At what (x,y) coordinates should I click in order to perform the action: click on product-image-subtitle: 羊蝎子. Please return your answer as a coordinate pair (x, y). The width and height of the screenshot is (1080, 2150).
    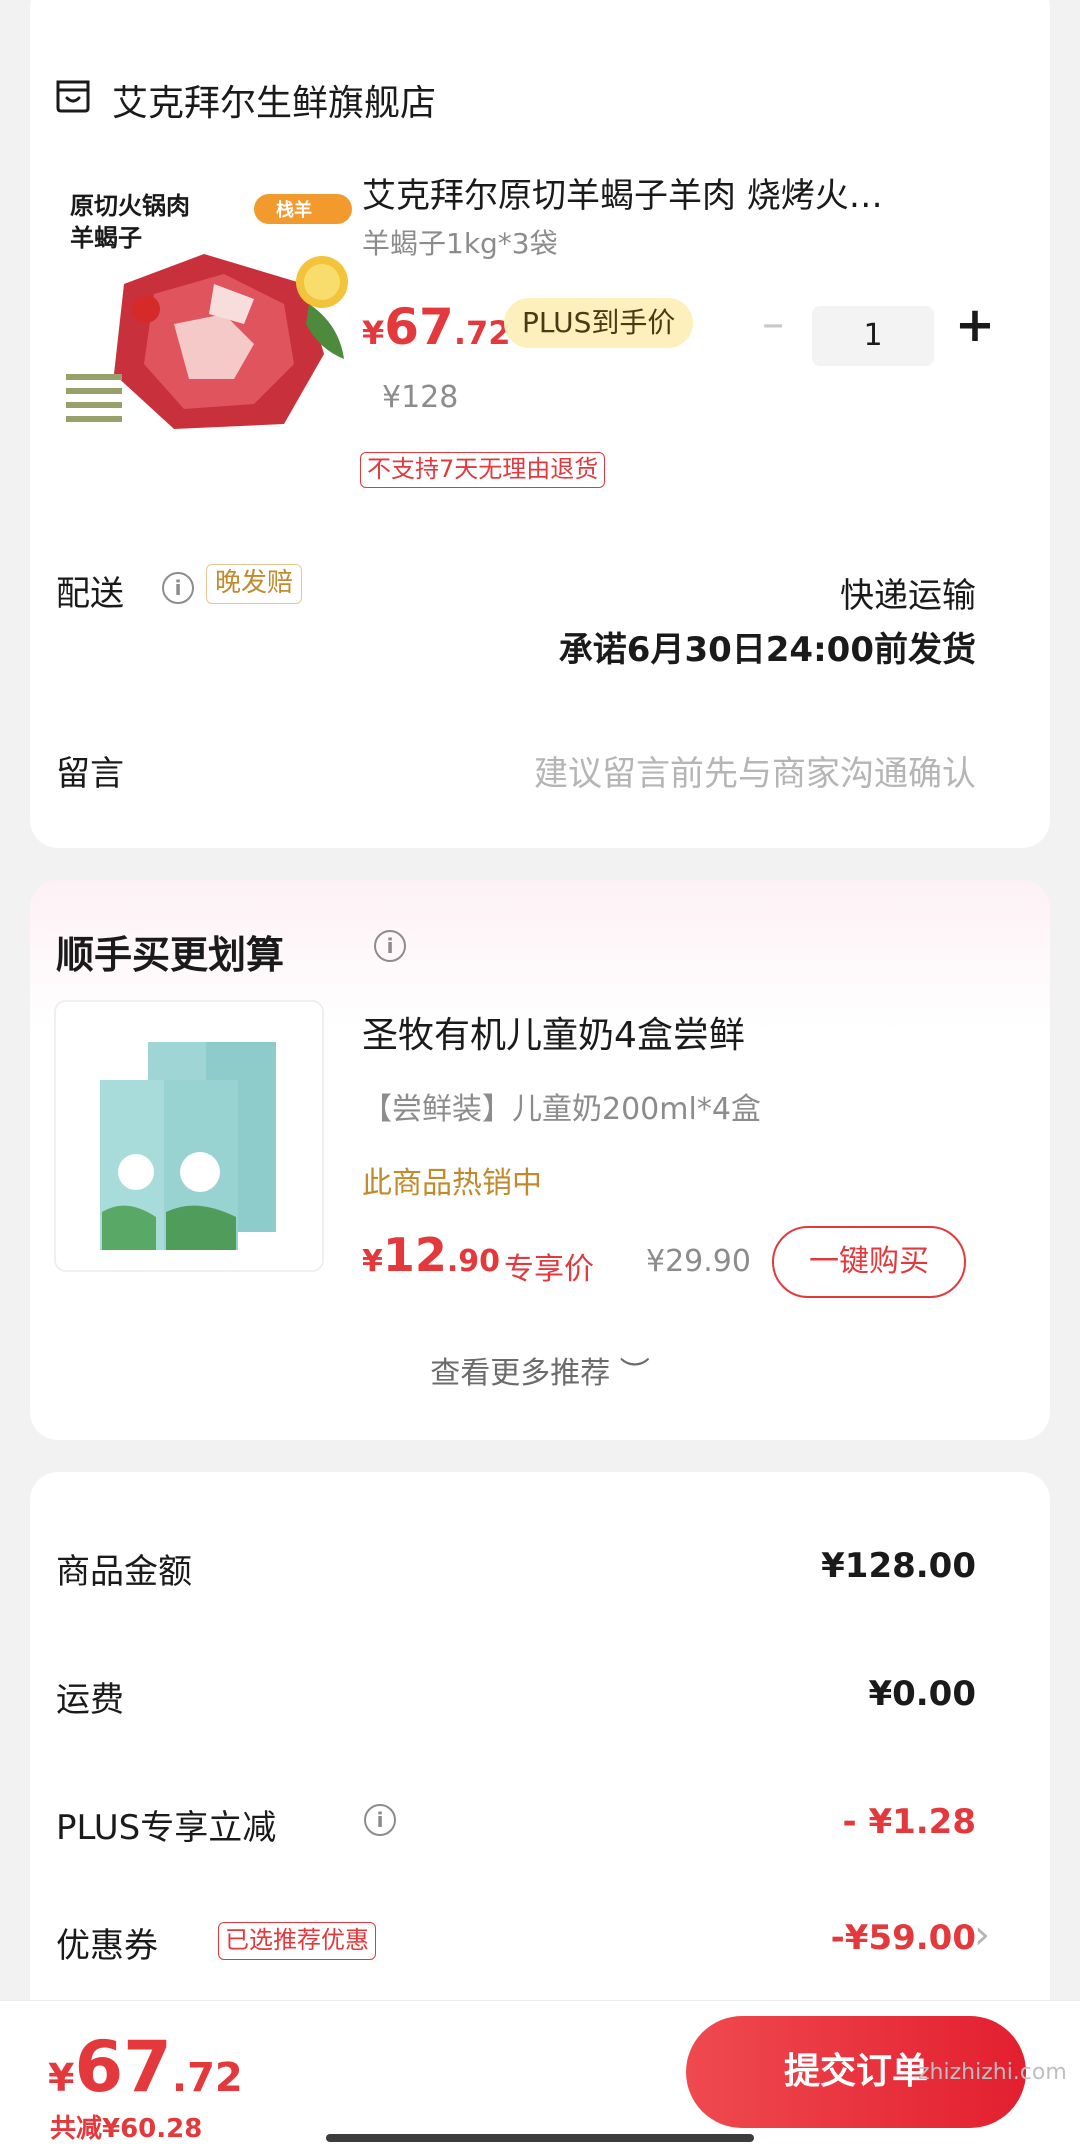
    Looking at the image, I should click on (106, 238).